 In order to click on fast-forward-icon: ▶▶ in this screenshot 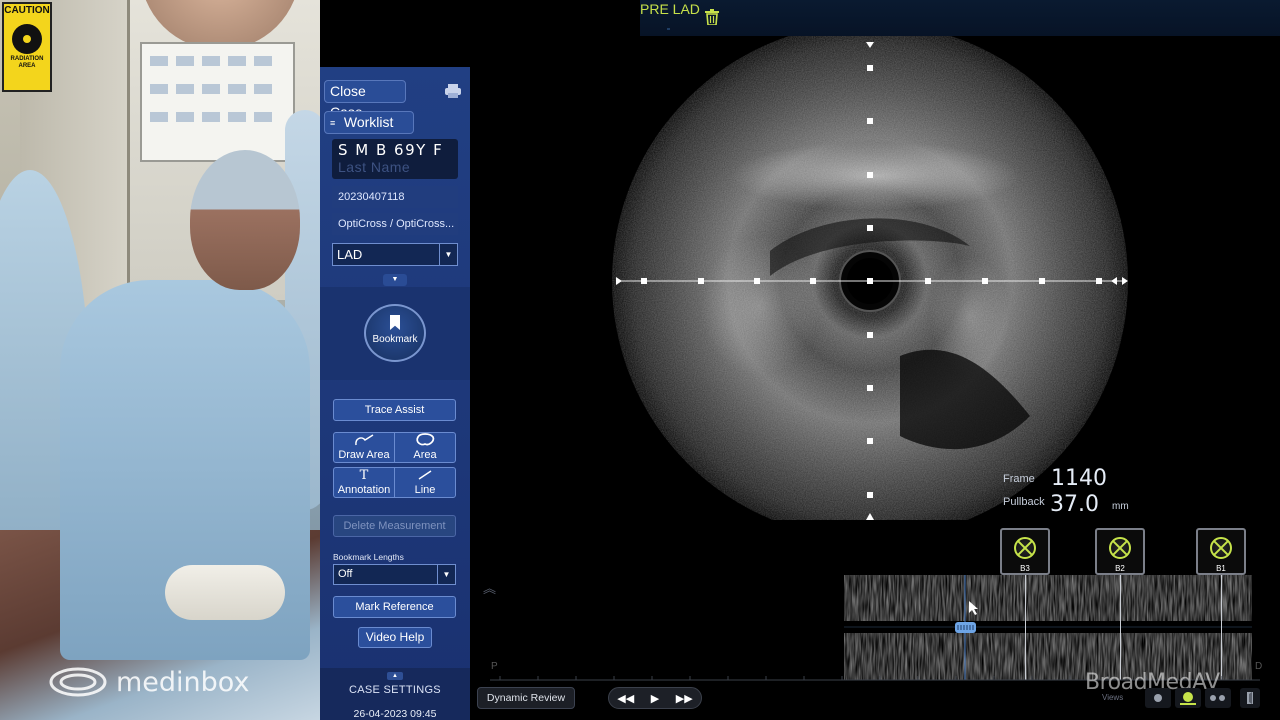, I will do `click(684, 698)`.